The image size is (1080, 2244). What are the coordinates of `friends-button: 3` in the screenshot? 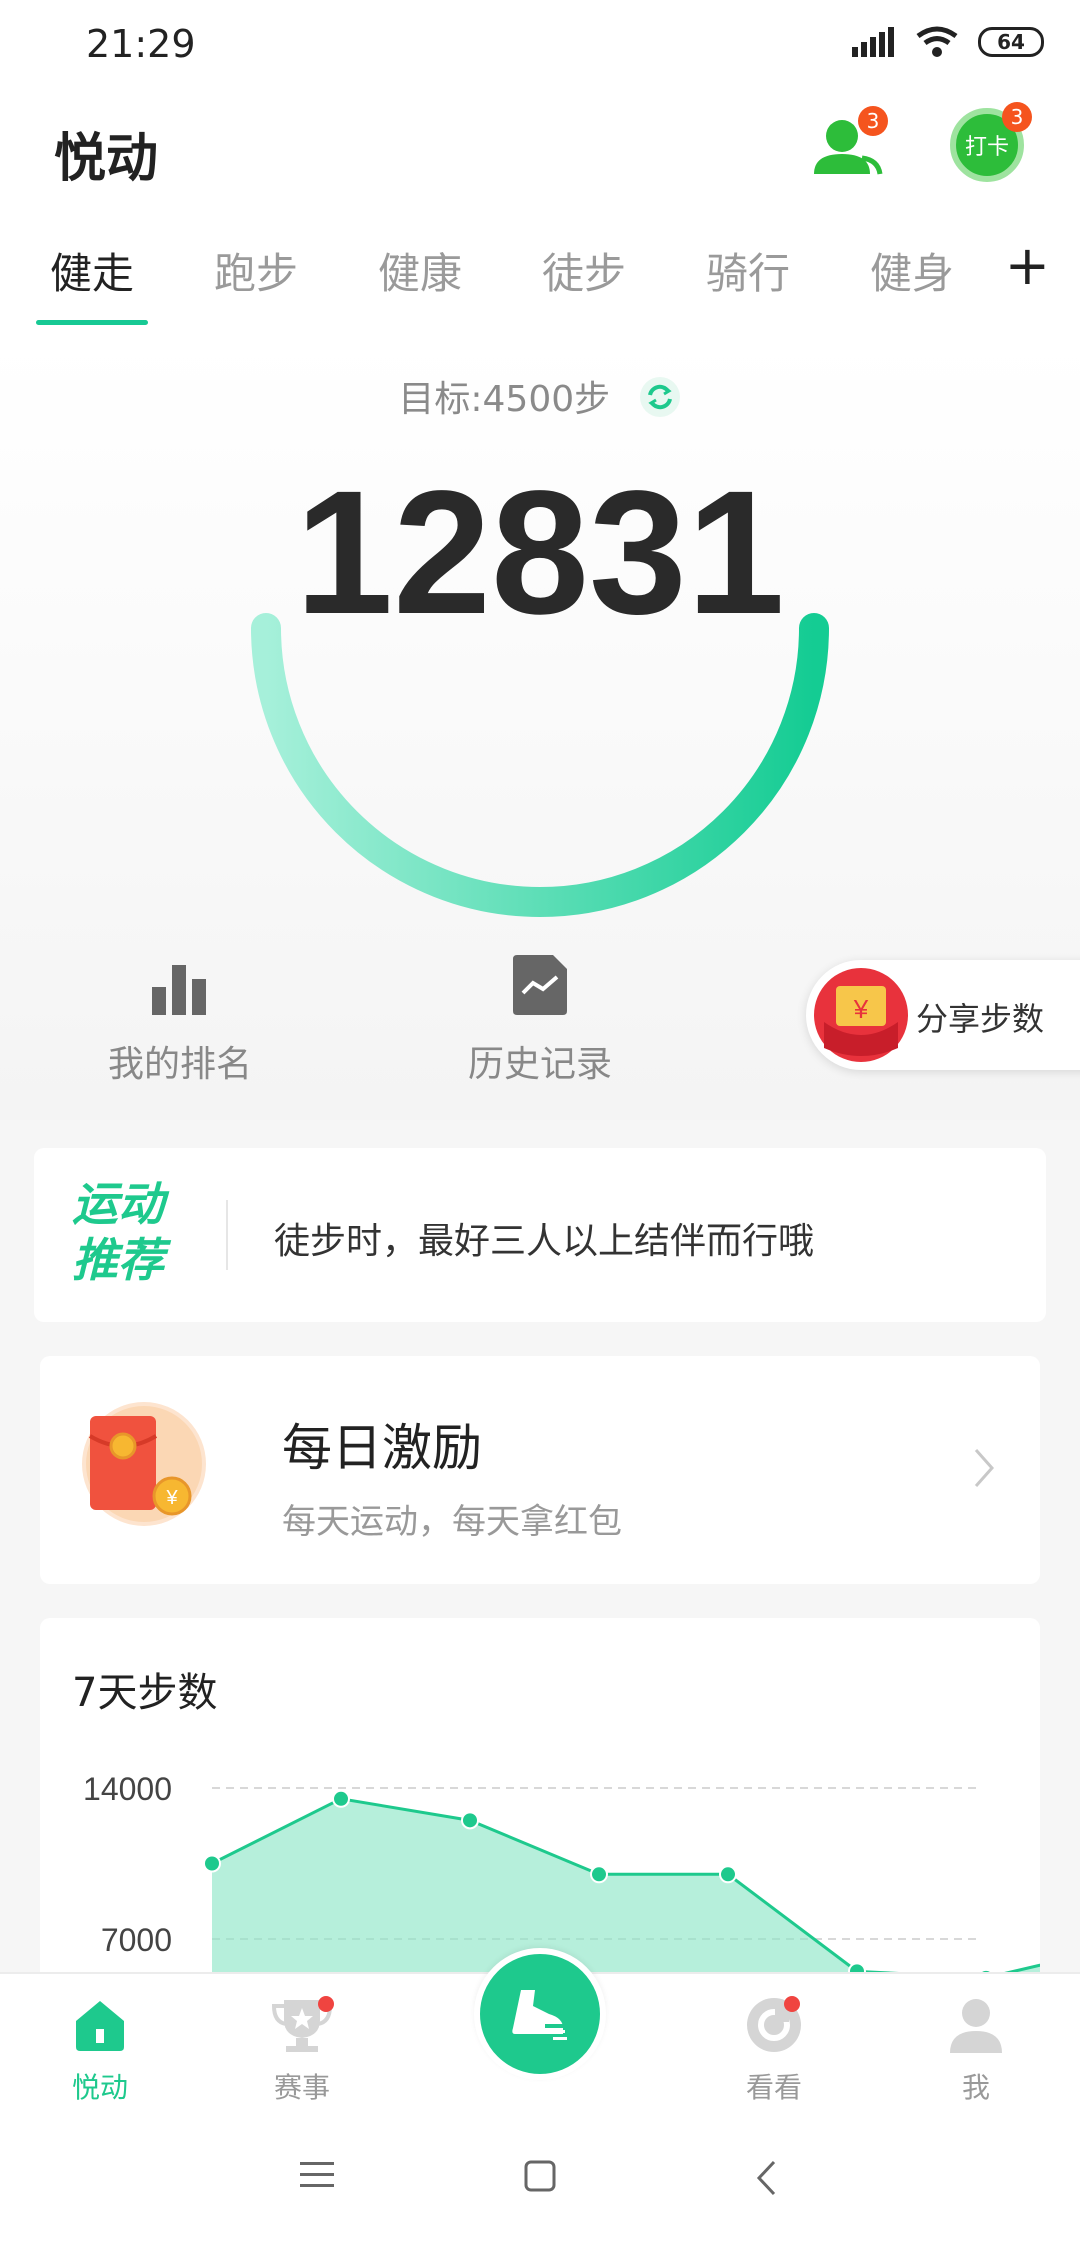 It's located at (849, 146).